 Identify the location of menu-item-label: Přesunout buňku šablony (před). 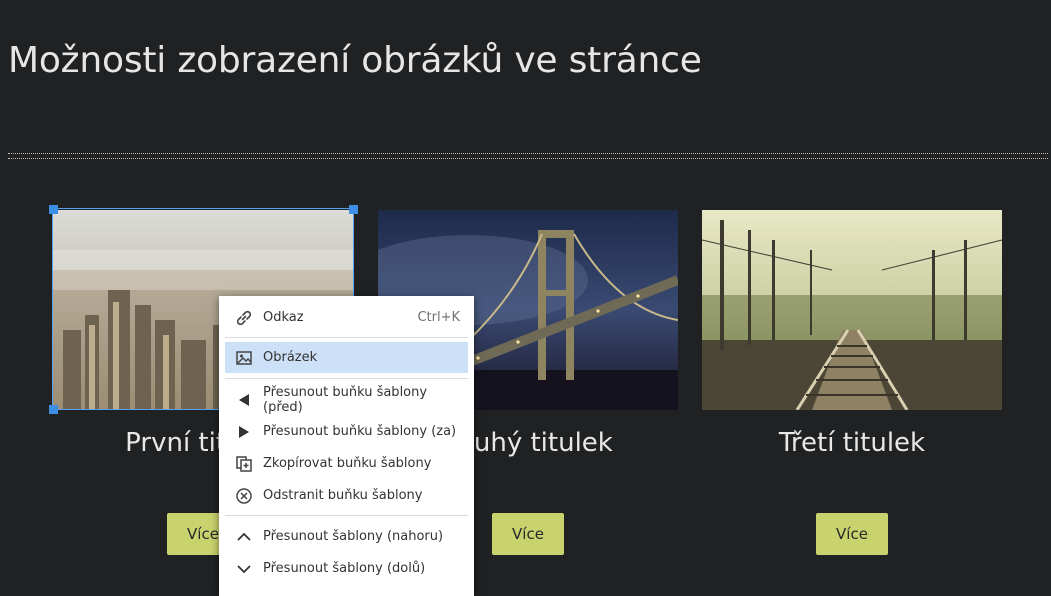
(345, 399).